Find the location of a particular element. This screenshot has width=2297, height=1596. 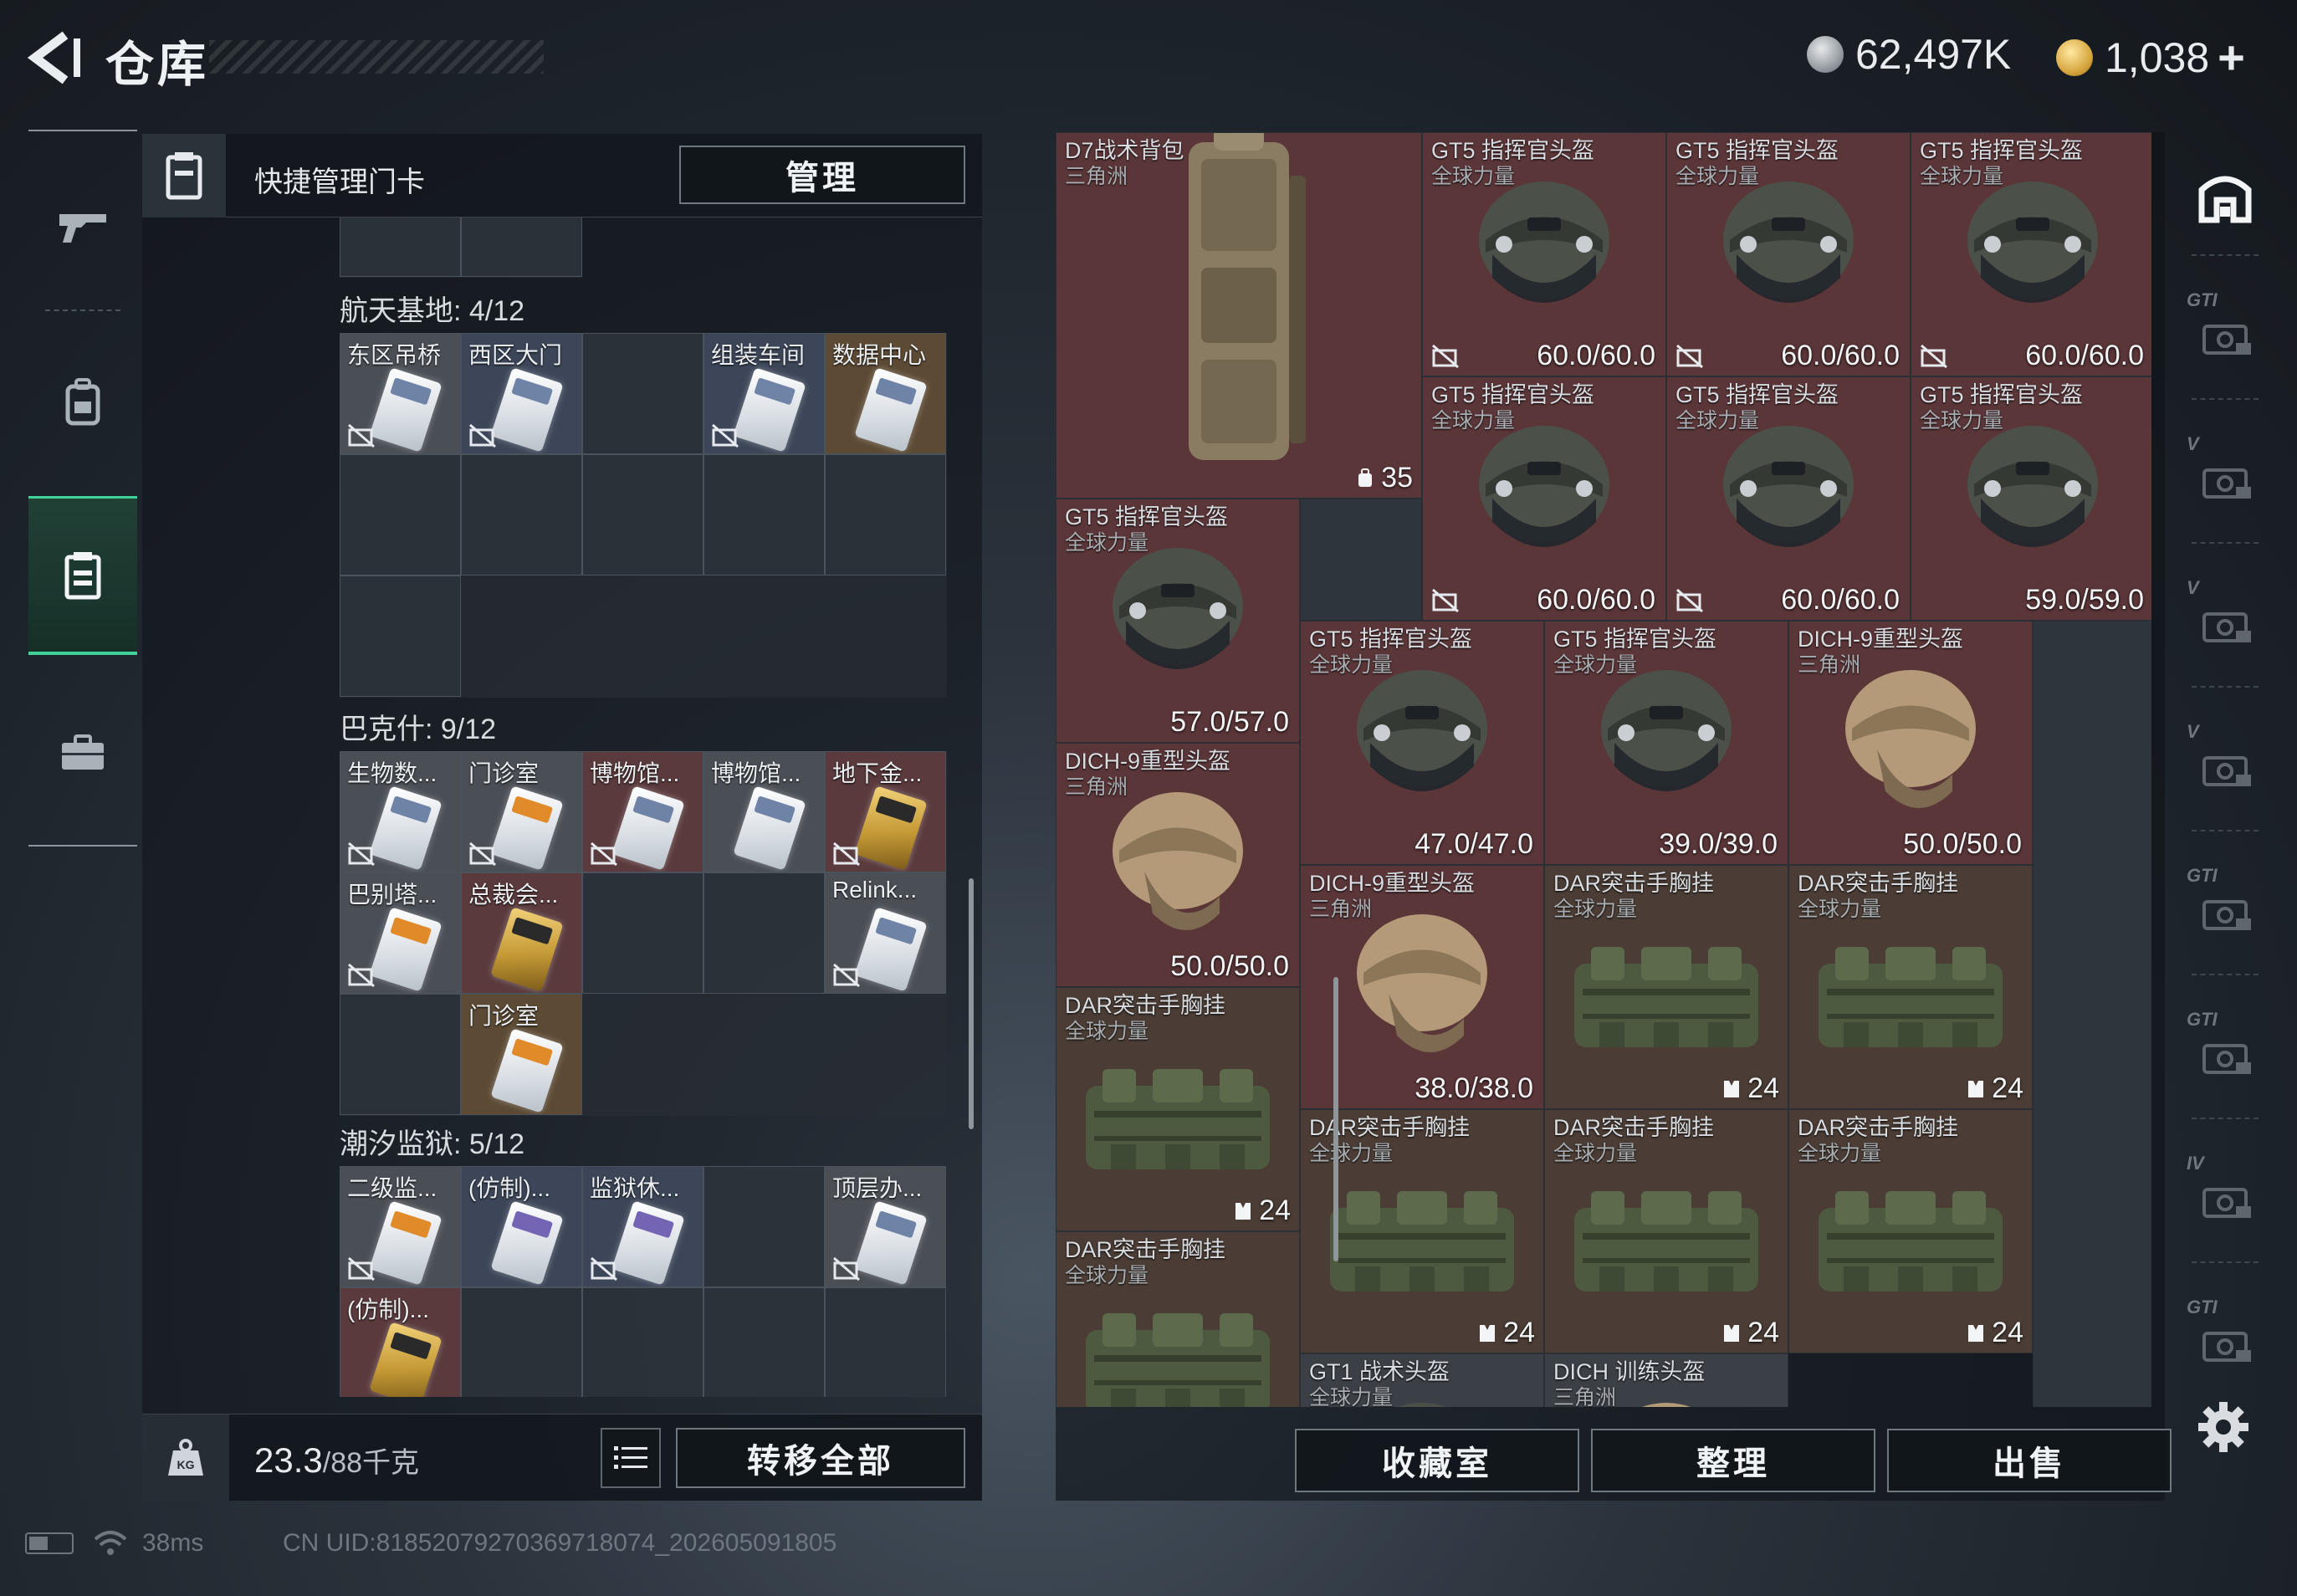

filter-category: IV is located at coordinates (2225, 1186).